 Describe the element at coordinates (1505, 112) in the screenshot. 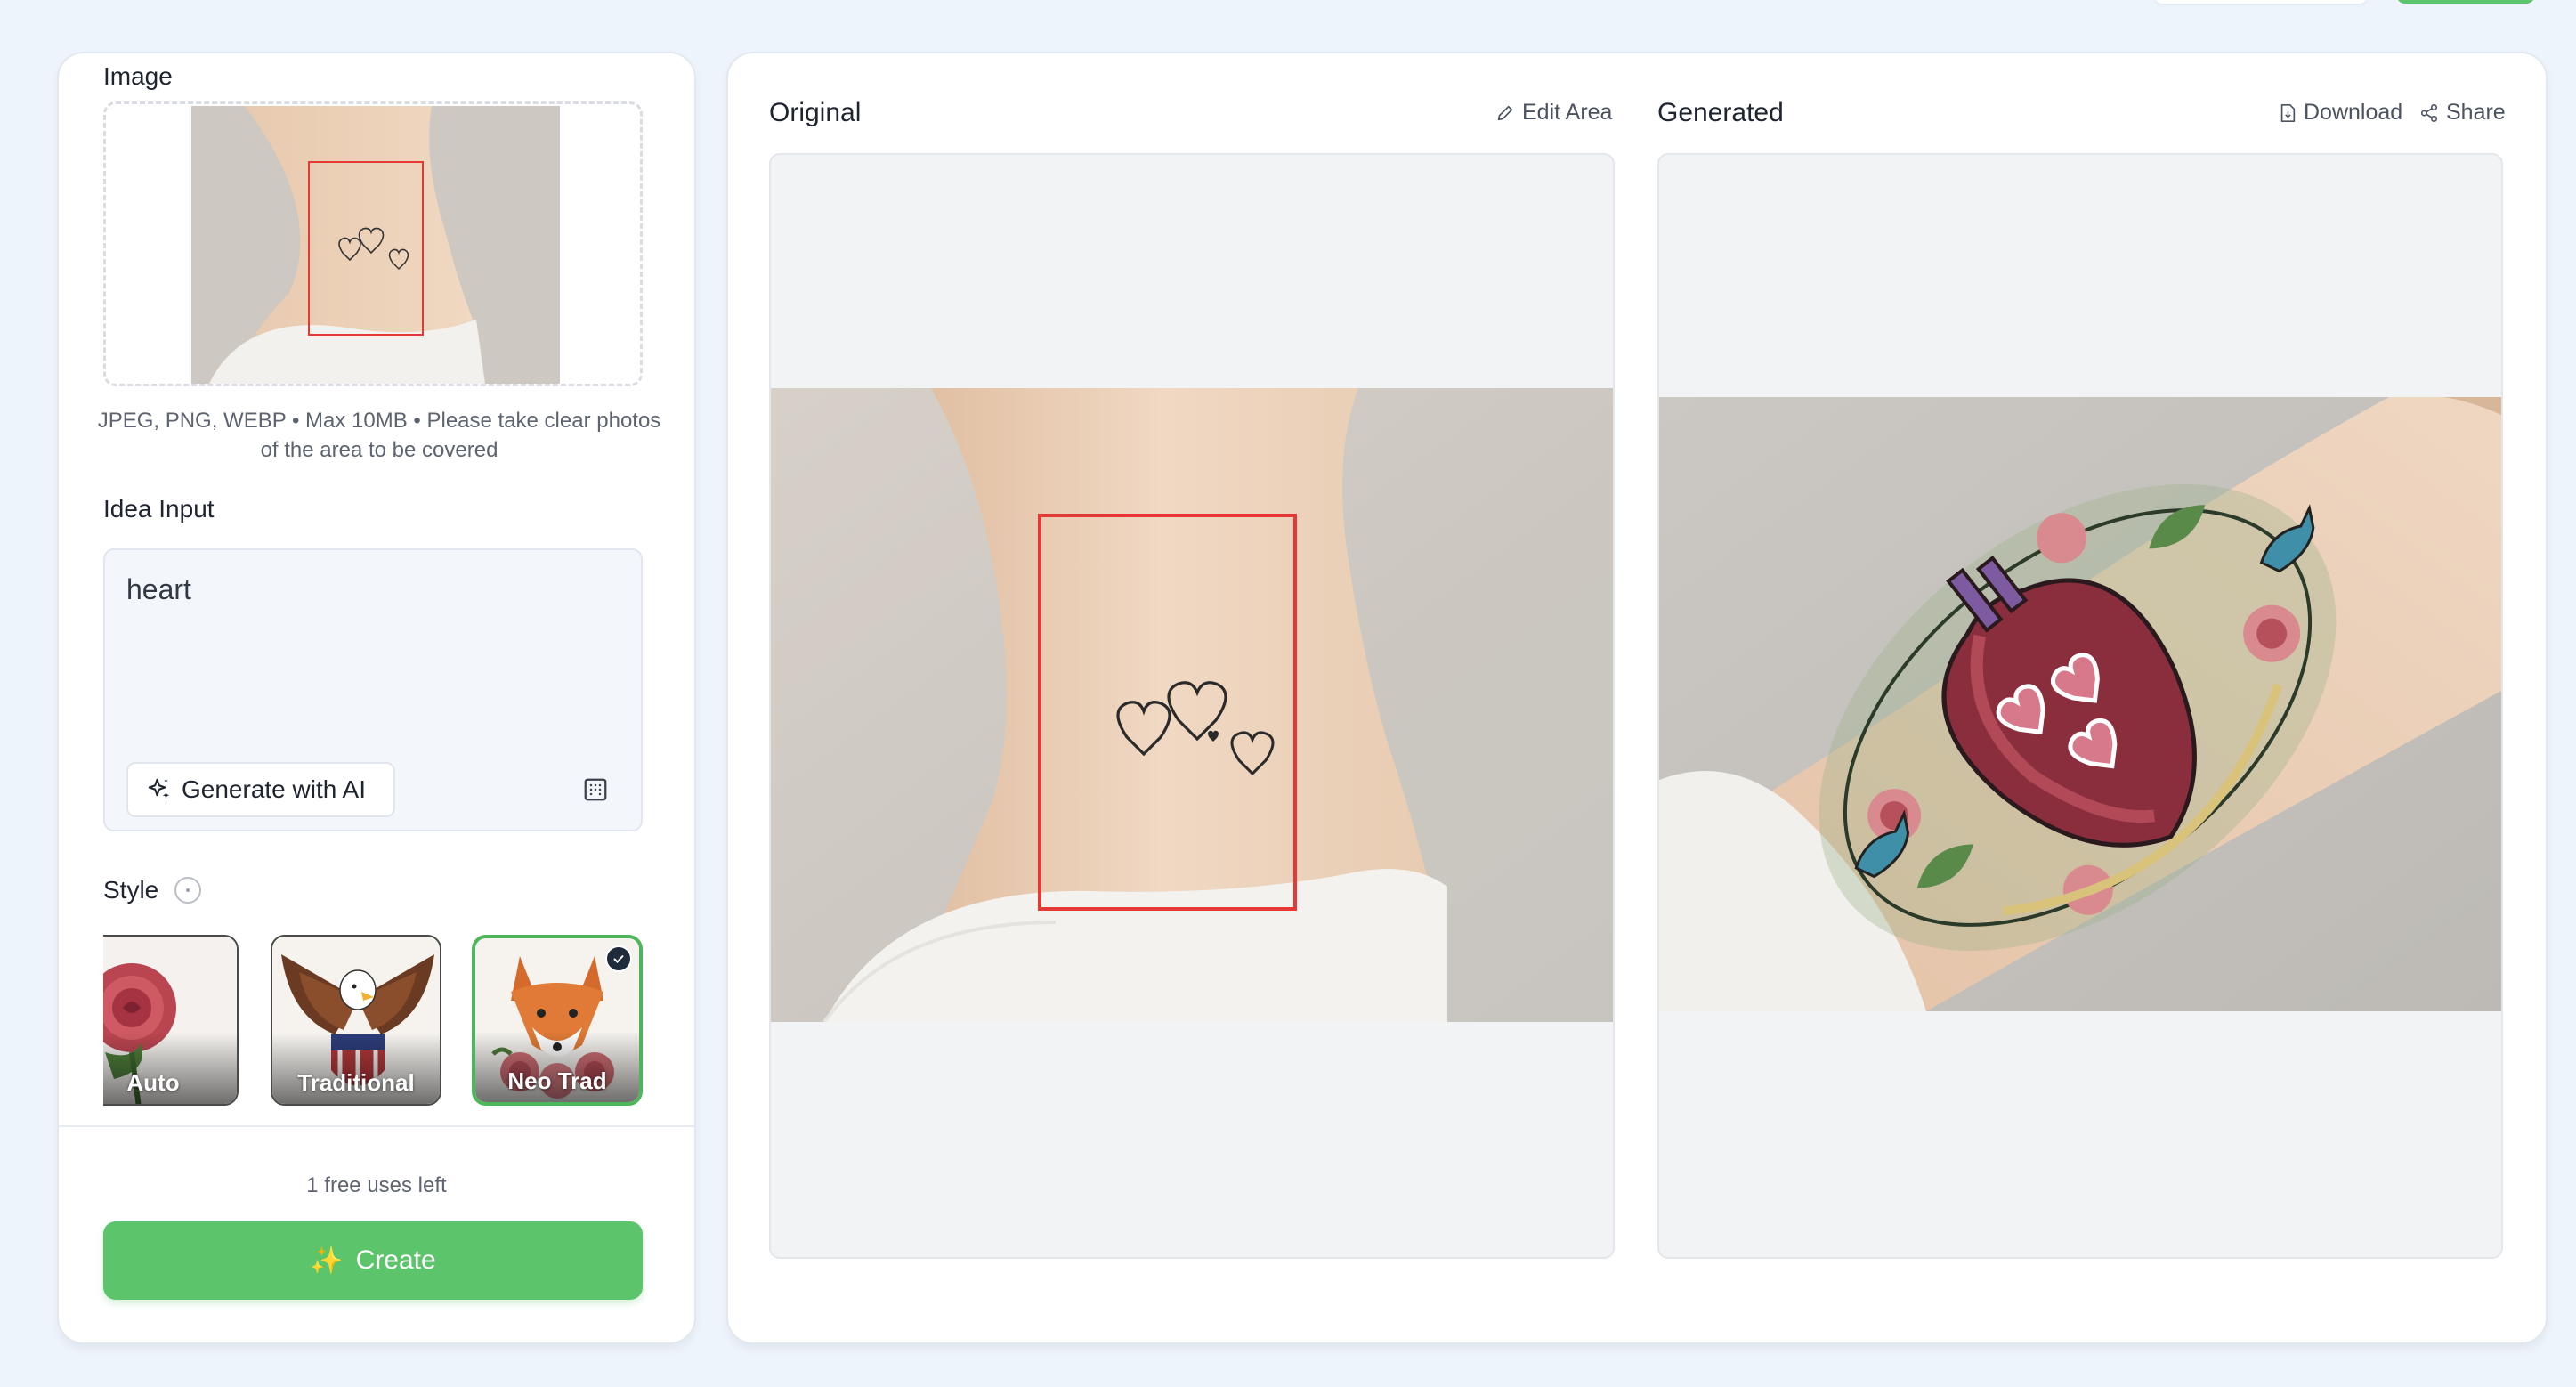

I see `pencil-icon` at that location.